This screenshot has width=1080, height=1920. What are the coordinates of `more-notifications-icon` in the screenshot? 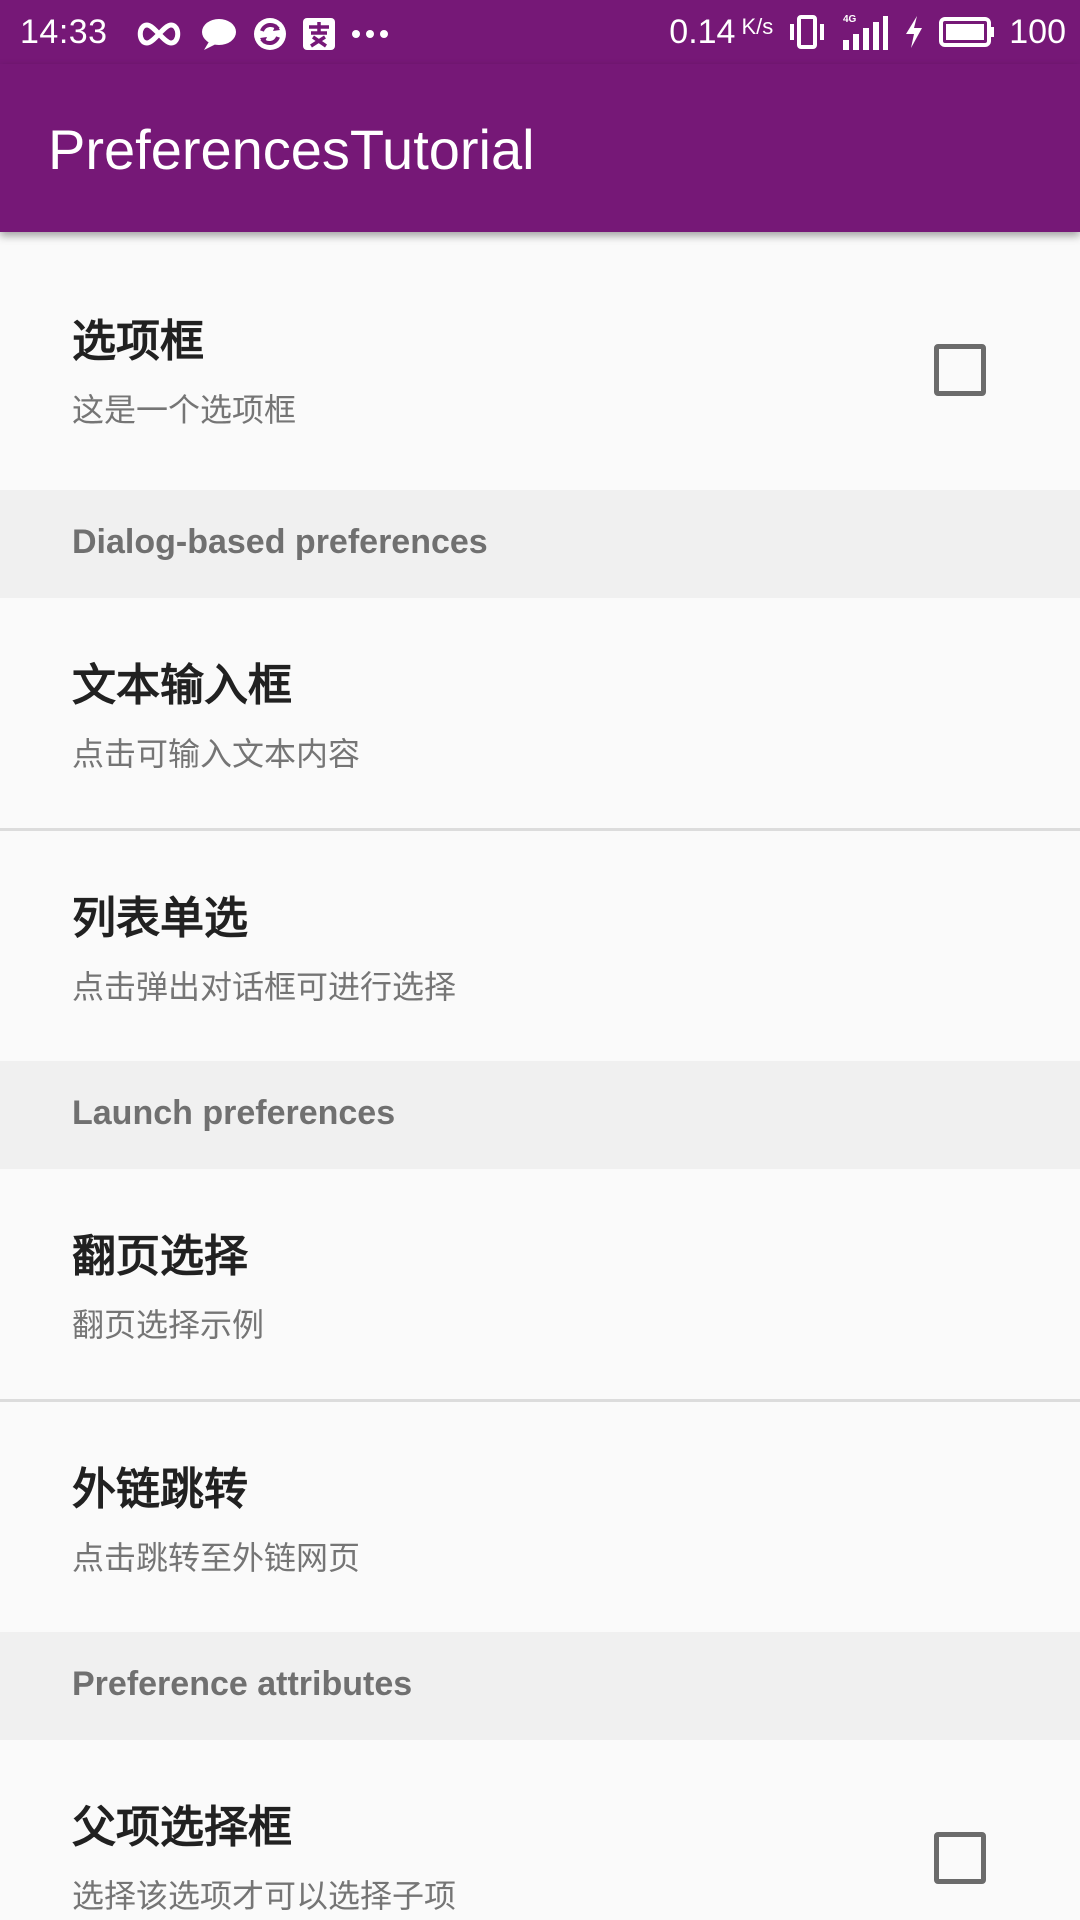 It's located at (370, 34).